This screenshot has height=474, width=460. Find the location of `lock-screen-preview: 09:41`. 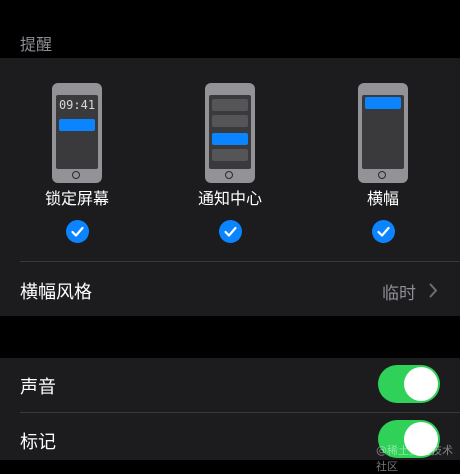

lock-screen-preview: 09:41 is located at coordinates (77, 133).